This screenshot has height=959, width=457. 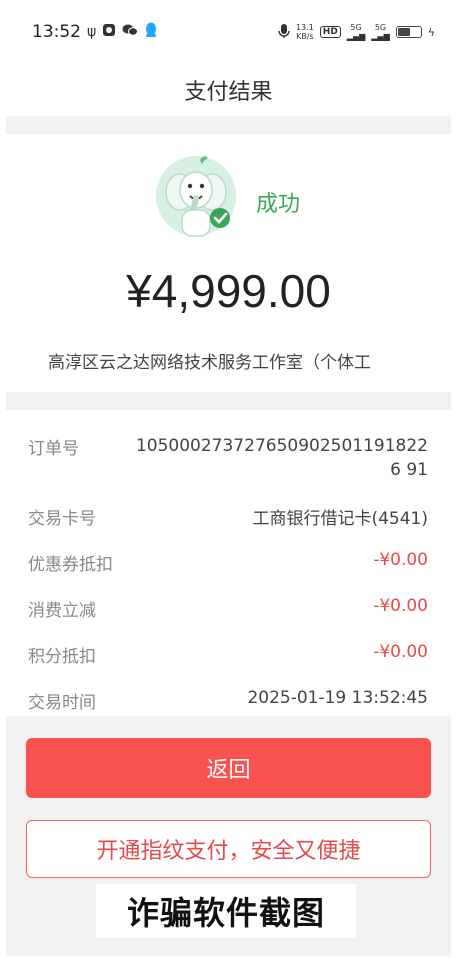 I want to click on mascot-success-icon, so click(x=196, y=199).